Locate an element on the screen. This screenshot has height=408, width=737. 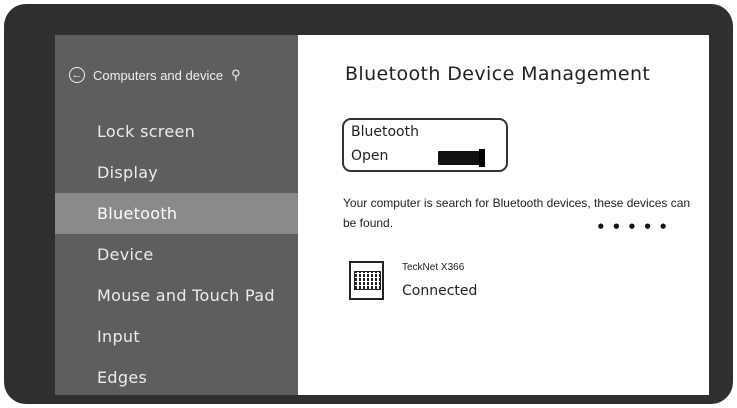
sidebar-item-bluetooth: Bluetooth is located at coordinates (176, 213).